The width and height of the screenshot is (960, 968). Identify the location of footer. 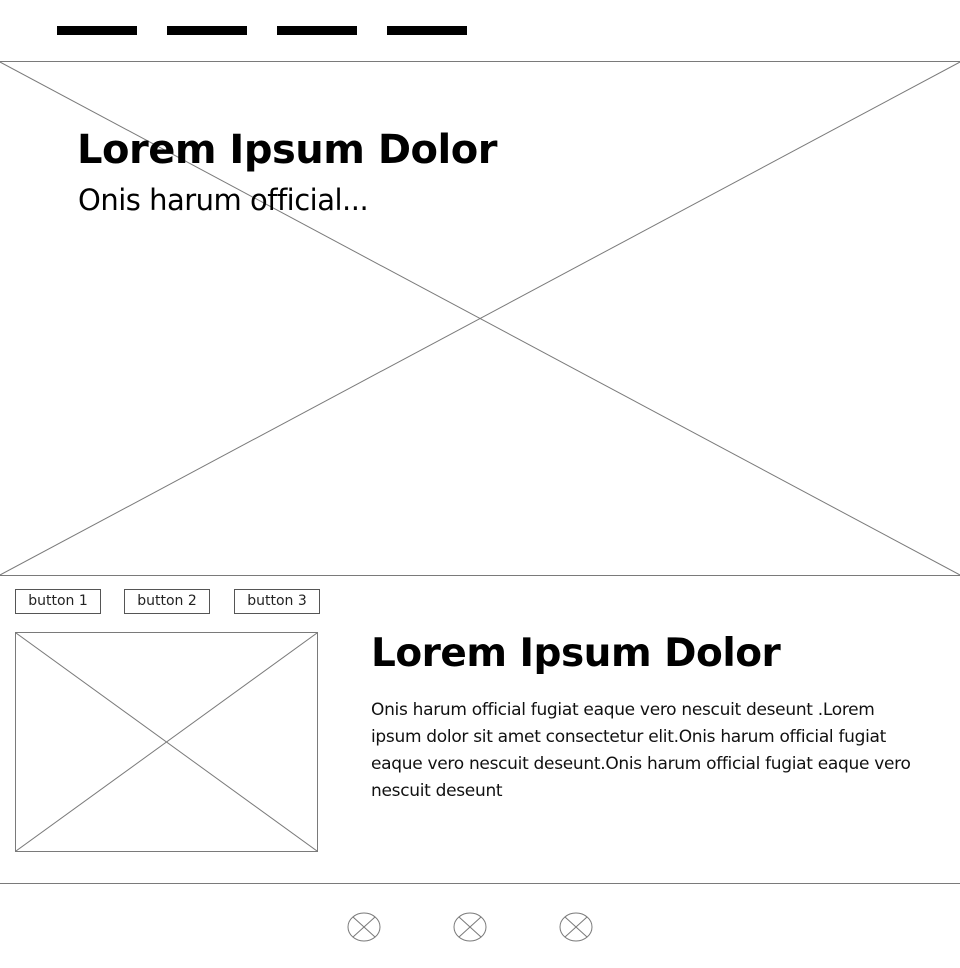
(480, 925).